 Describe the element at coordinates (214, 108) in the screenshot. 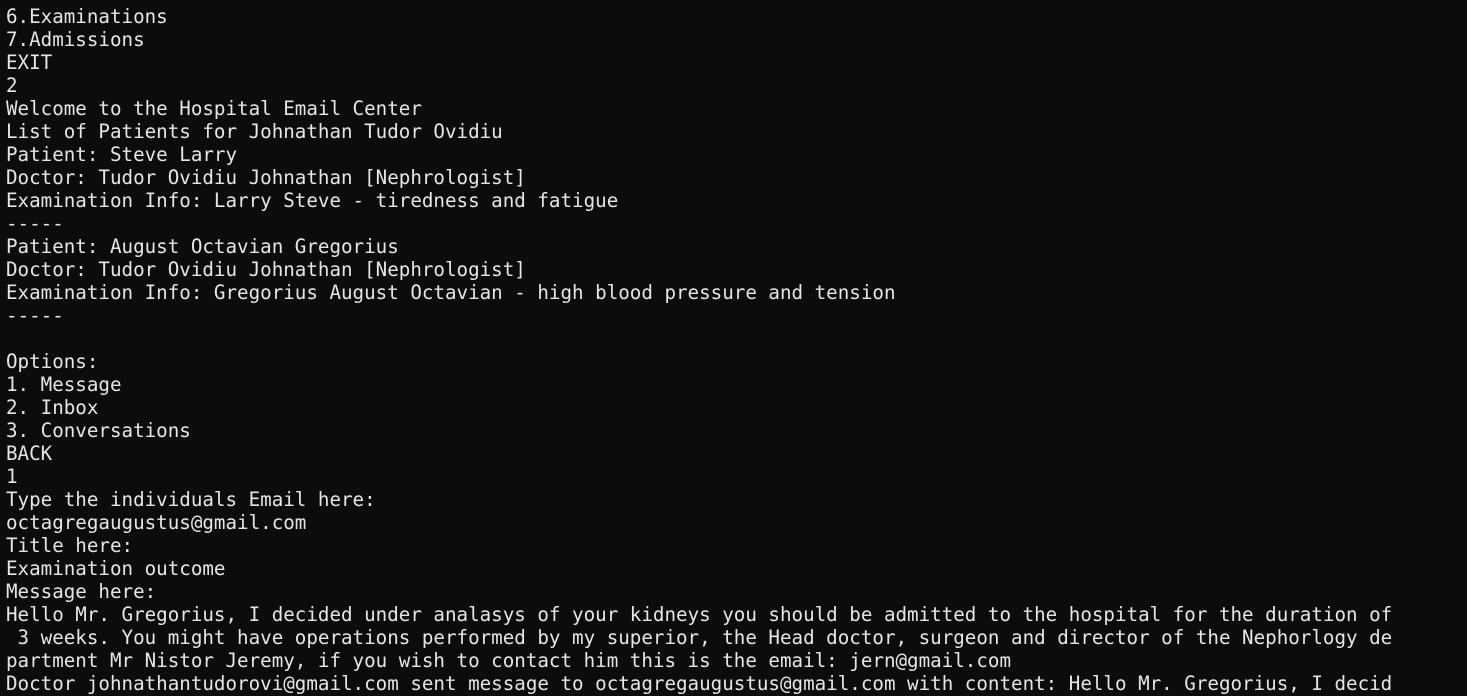

I see `terminal-line-welcome: Welcome to the Hospital Email Center` at that location.